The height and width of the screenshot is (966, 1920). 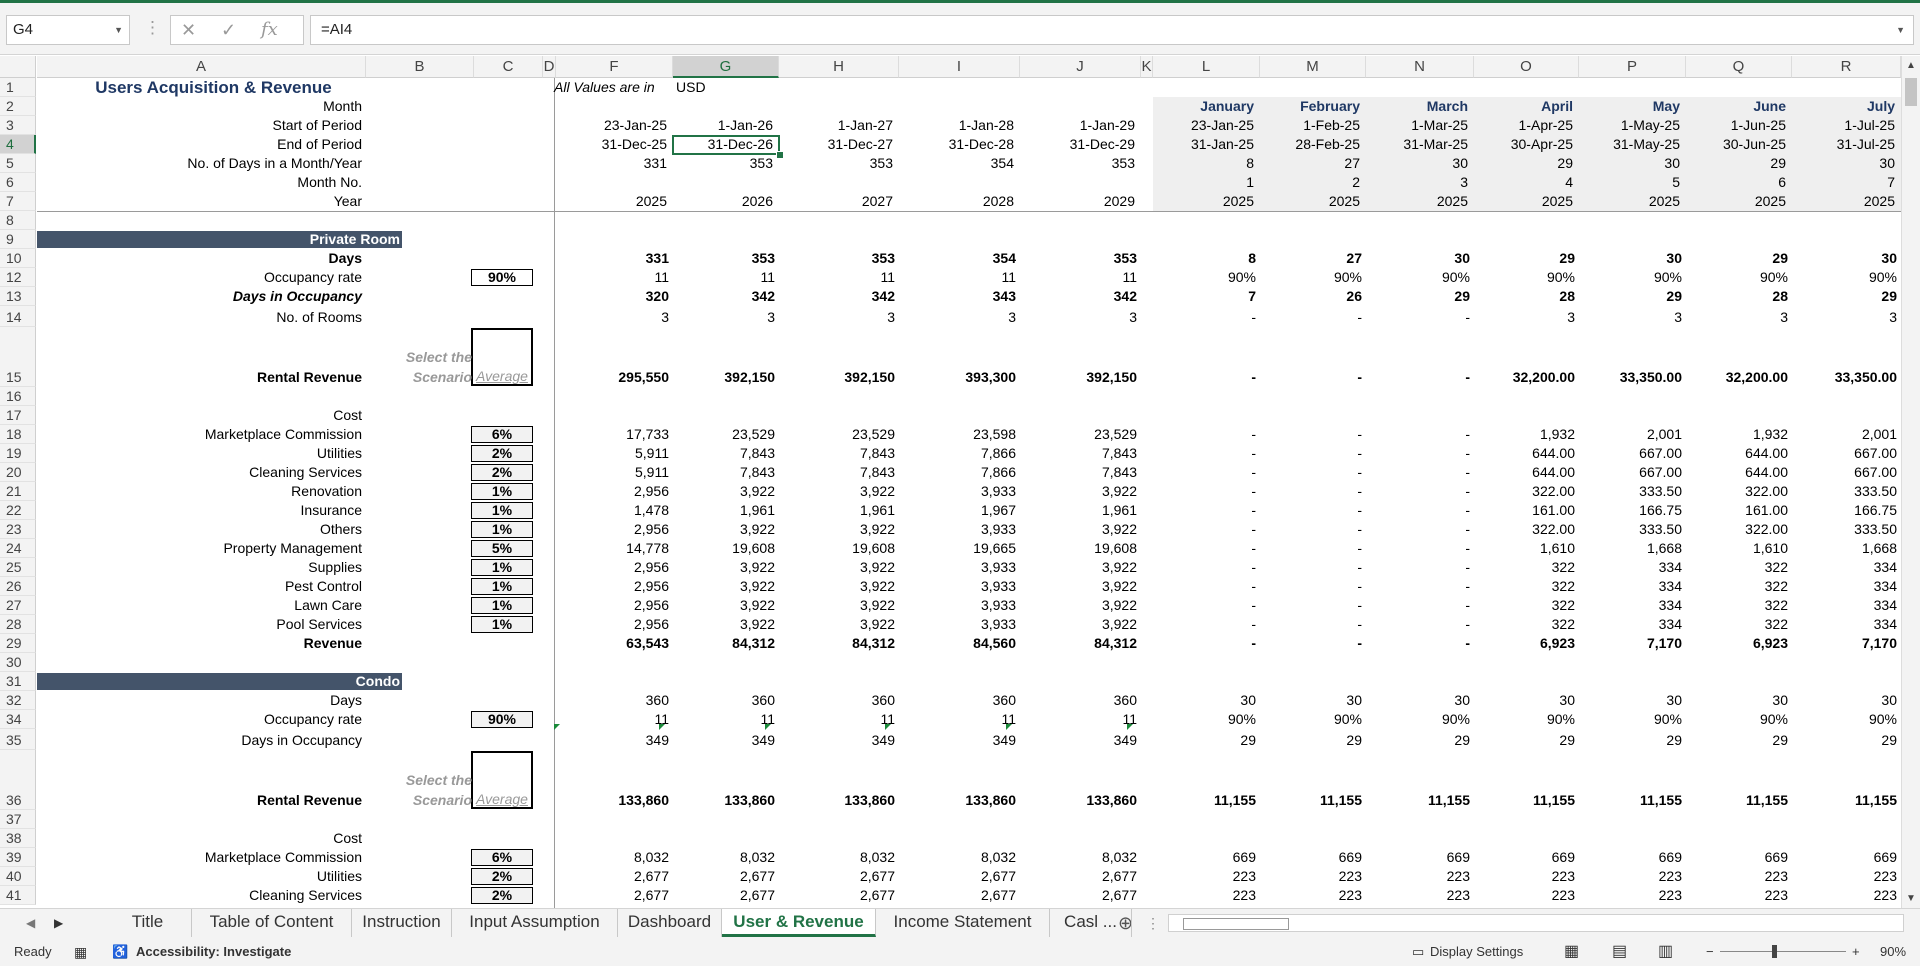 What do you see at coordinates (18, 67) in the screenshot?
I see `select-all-corner` at bounding box center [18, 67].